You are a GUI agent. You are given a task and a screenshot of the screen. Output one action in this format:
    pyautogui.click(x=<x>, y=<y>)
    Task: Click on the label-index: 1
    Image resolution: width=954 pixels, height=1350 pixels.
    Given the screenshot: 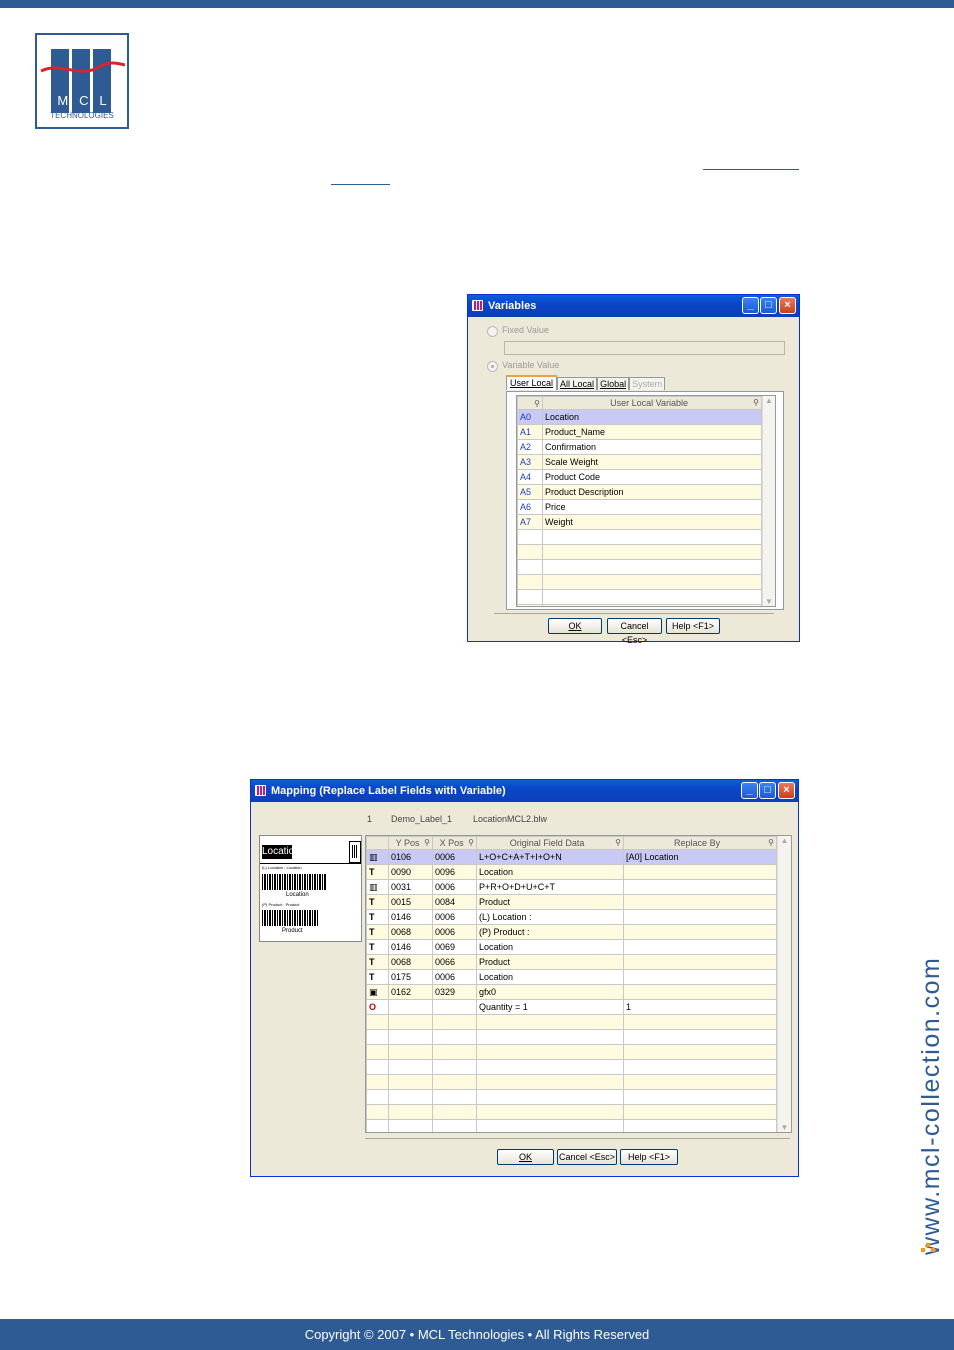 What is the action you would take?
    pyautogui.click(x=370, y=819)
    